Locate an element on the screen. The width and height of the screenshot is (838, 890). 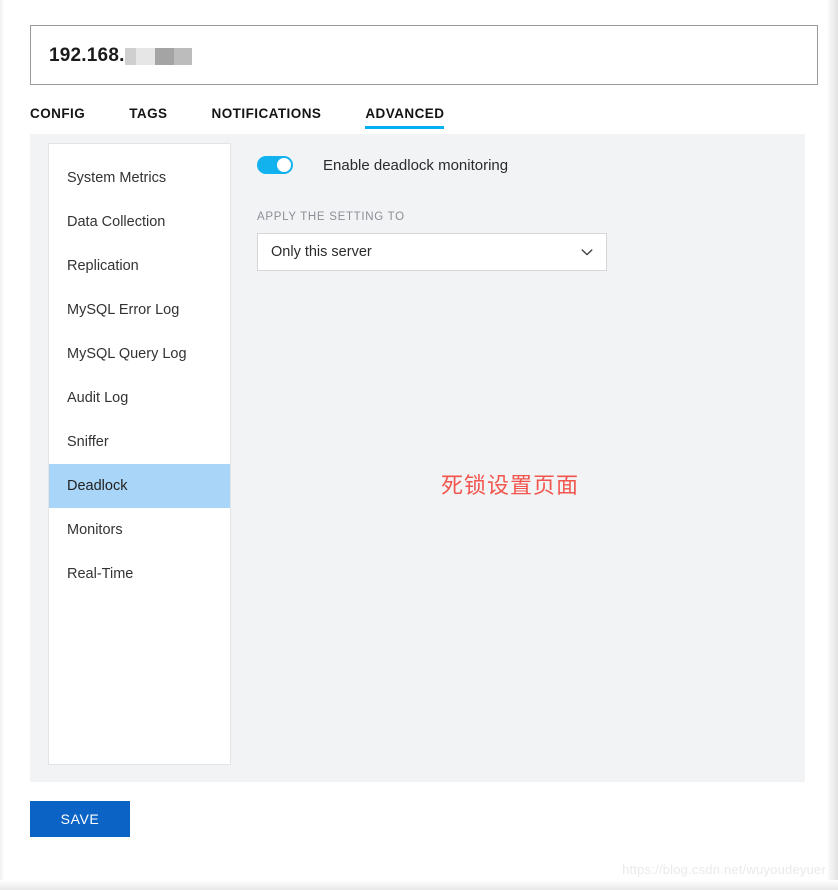
tab-advanced: ADVANCED is located at coordinates (405, 117).